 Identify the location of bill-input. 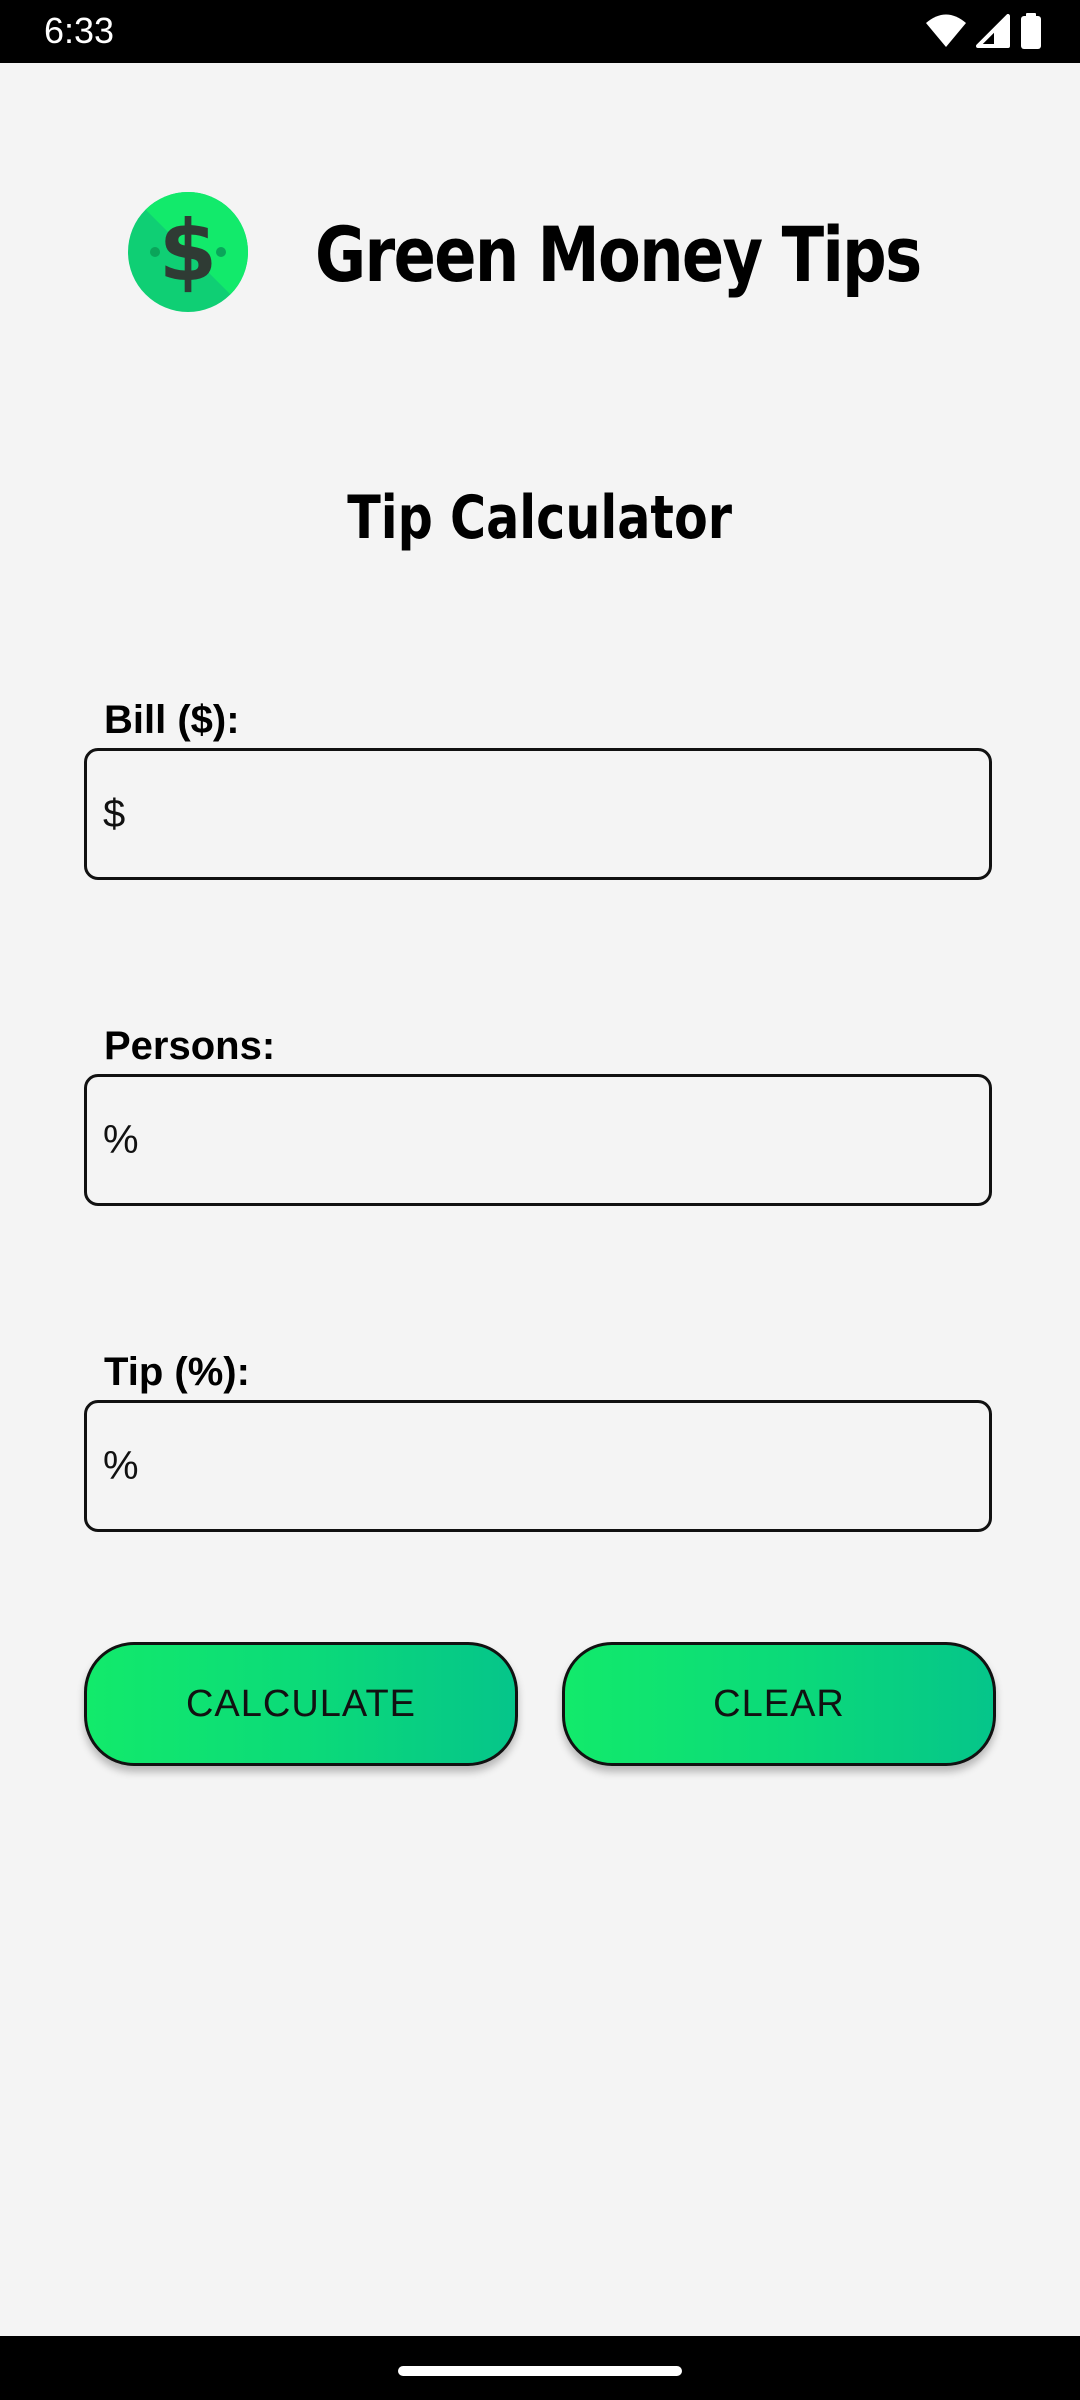
(538, 814).